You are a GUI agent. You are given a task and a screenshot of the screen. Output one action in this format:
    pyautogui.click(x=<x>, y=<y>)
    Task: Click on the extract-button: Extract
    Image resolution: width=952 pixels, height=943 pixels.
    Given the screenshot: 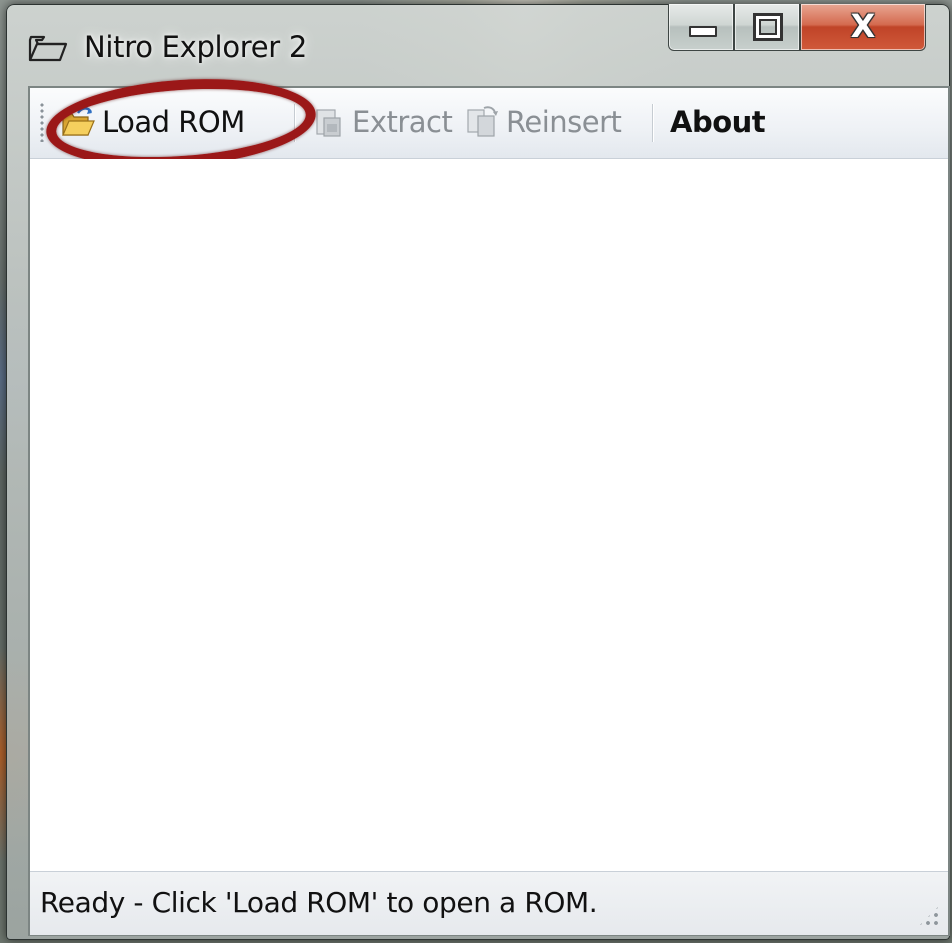 What is the action you would take?
    pyautogui.click(x=381, y=122)
    